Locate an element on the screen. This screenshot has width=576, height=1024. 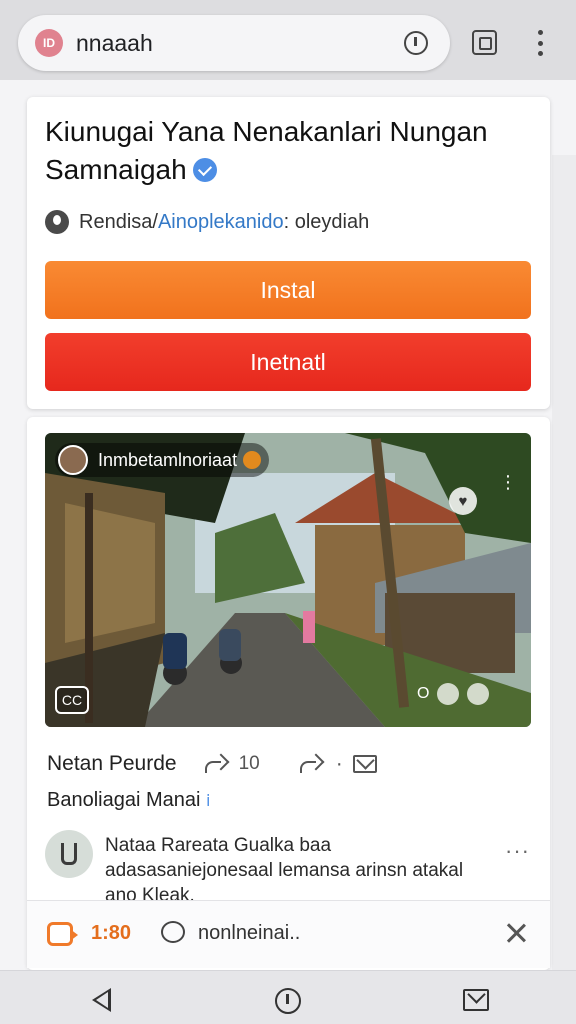
close-icon is located at coordinates (516, 933).